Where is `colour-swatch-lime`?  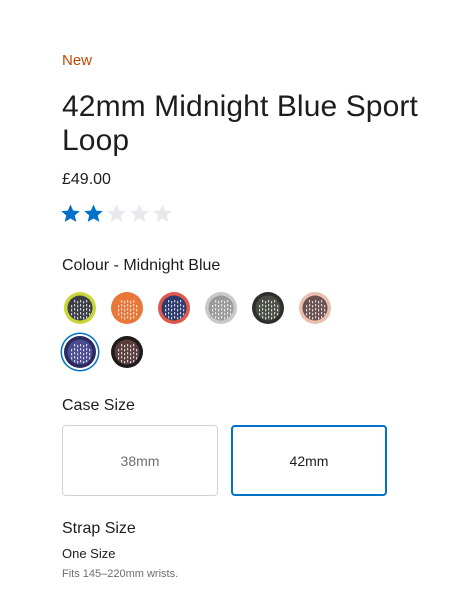
colour-swatch-lime is located at coordinates (80, 308).